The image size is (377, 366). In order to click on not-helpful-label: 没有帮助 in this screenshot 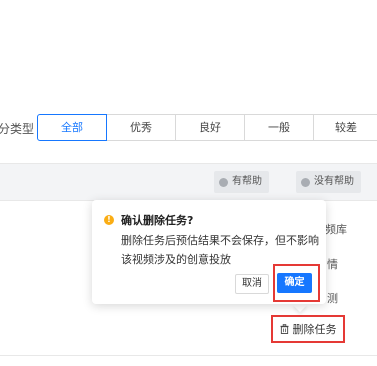, I will do `click(334, 181)`.